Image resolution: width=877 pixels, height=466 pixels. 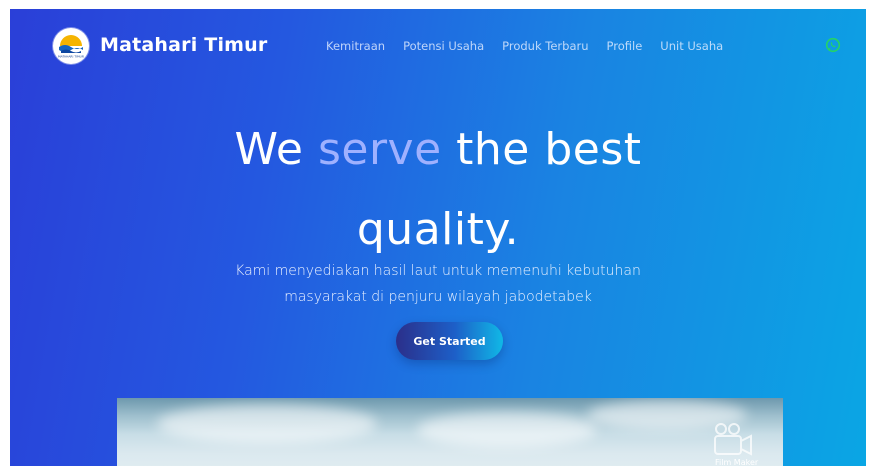 What do you see at coordinates (691, 46) in the screenshot?
I see `nav-unit-usaha: Unit Usaha` at bounding box center [691, 46].